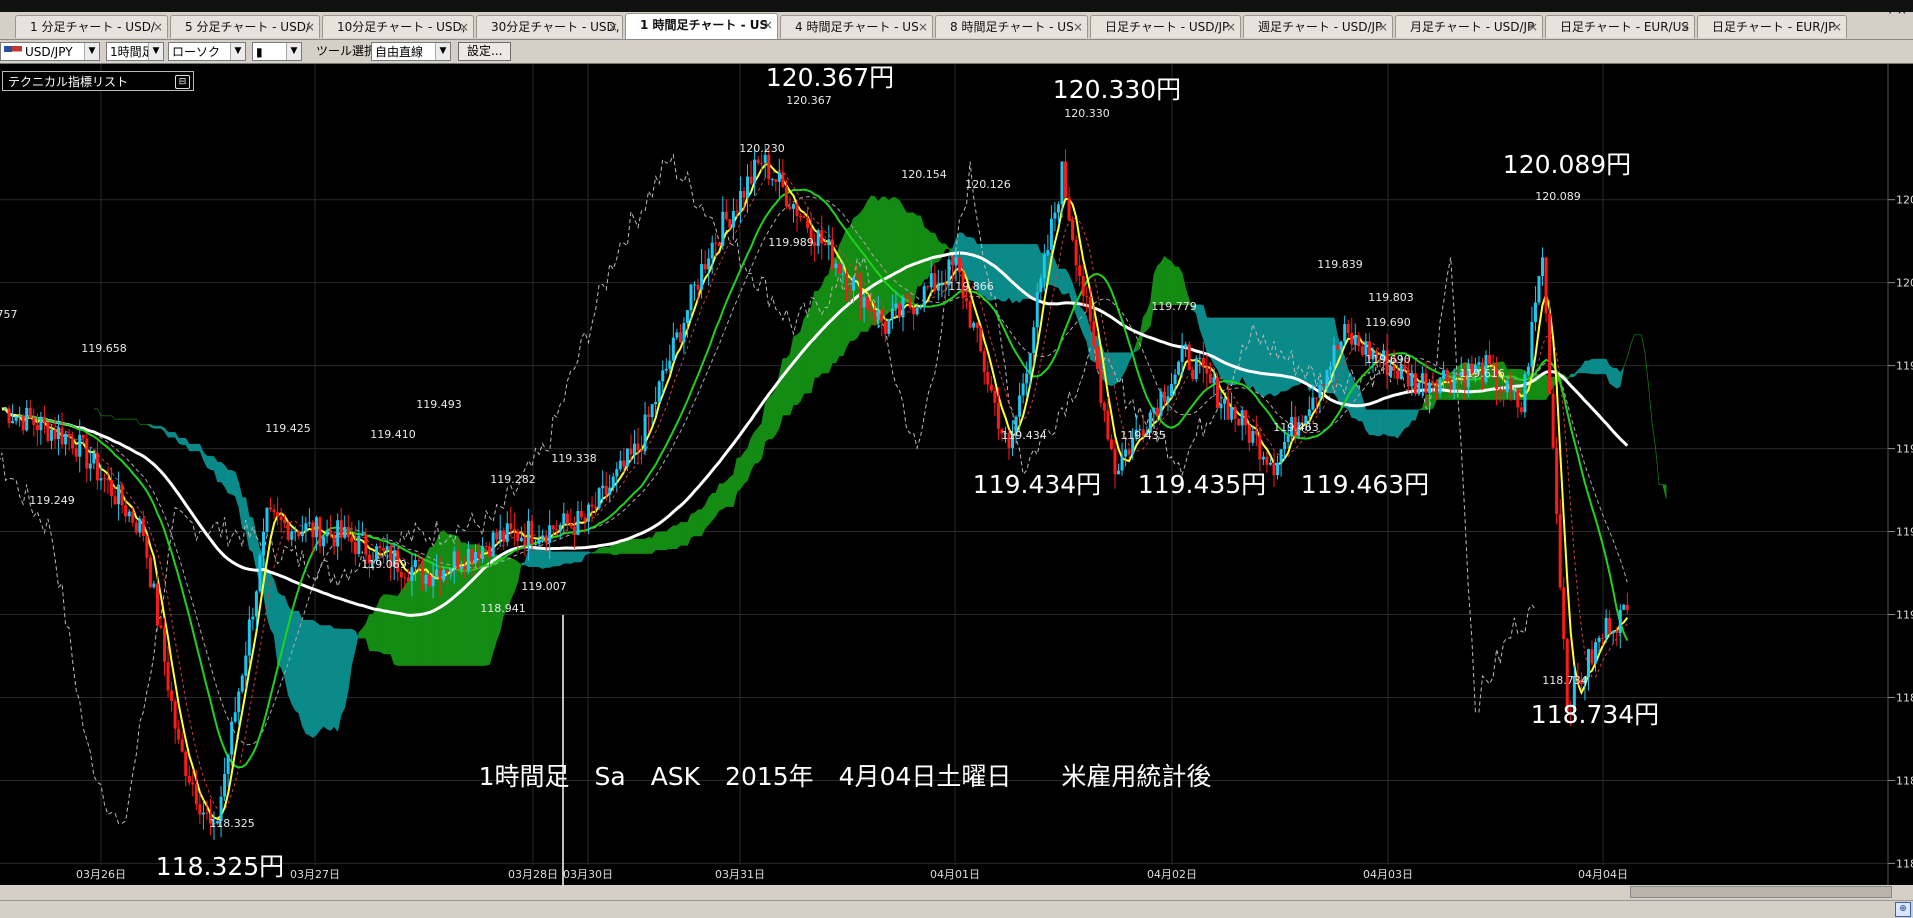 This screenshot has height=918, width=1913. What do you see at coordinates (956, 892) in the screenshot?
I see `horizontal-scrollbar` at bounding box center [956, 892].